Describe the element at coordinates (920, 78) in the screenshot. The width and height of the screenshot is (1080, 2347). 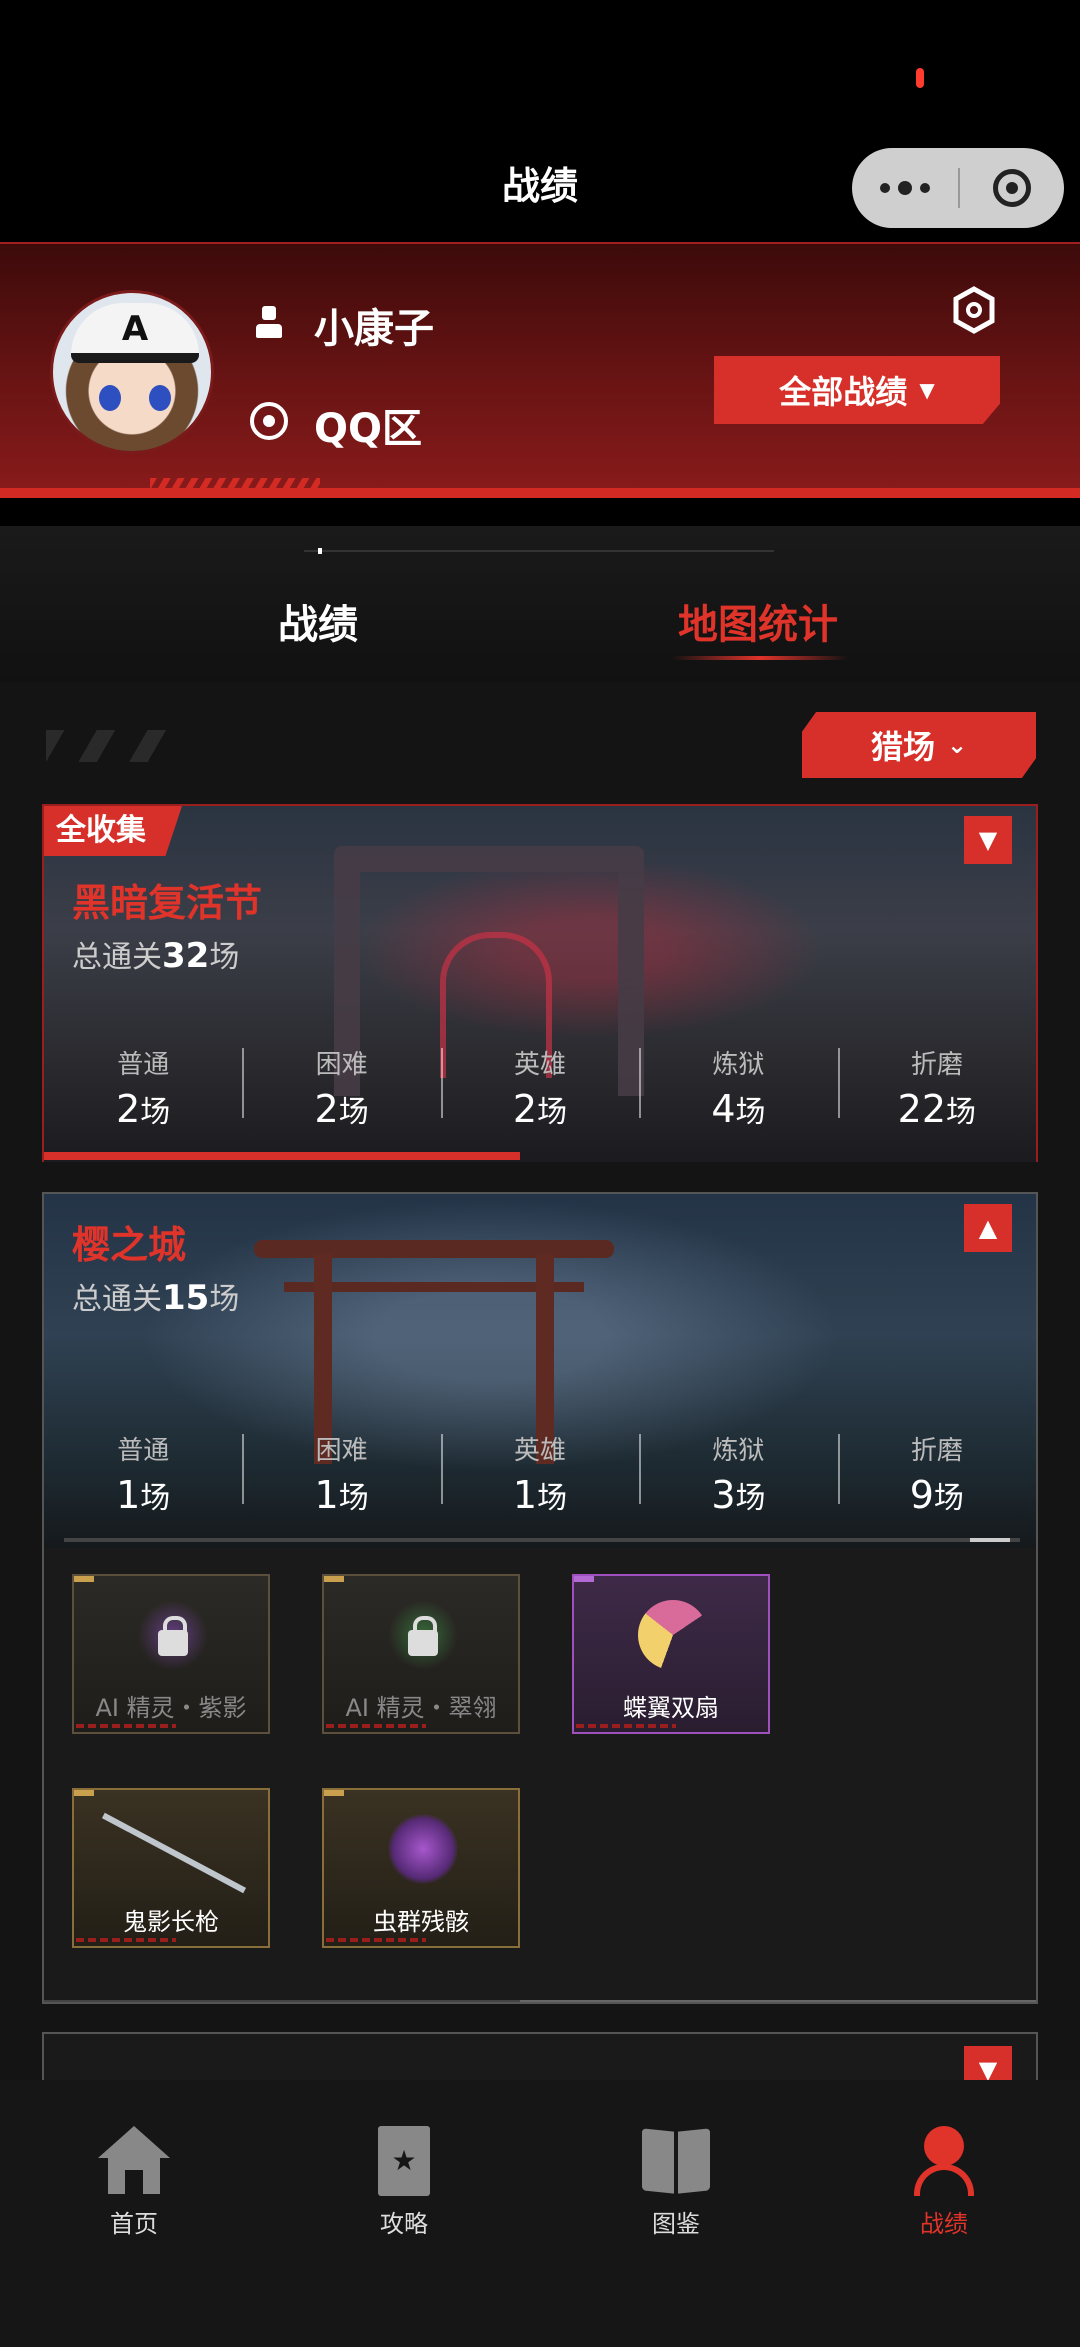
I see `recording-indicator` at that location.